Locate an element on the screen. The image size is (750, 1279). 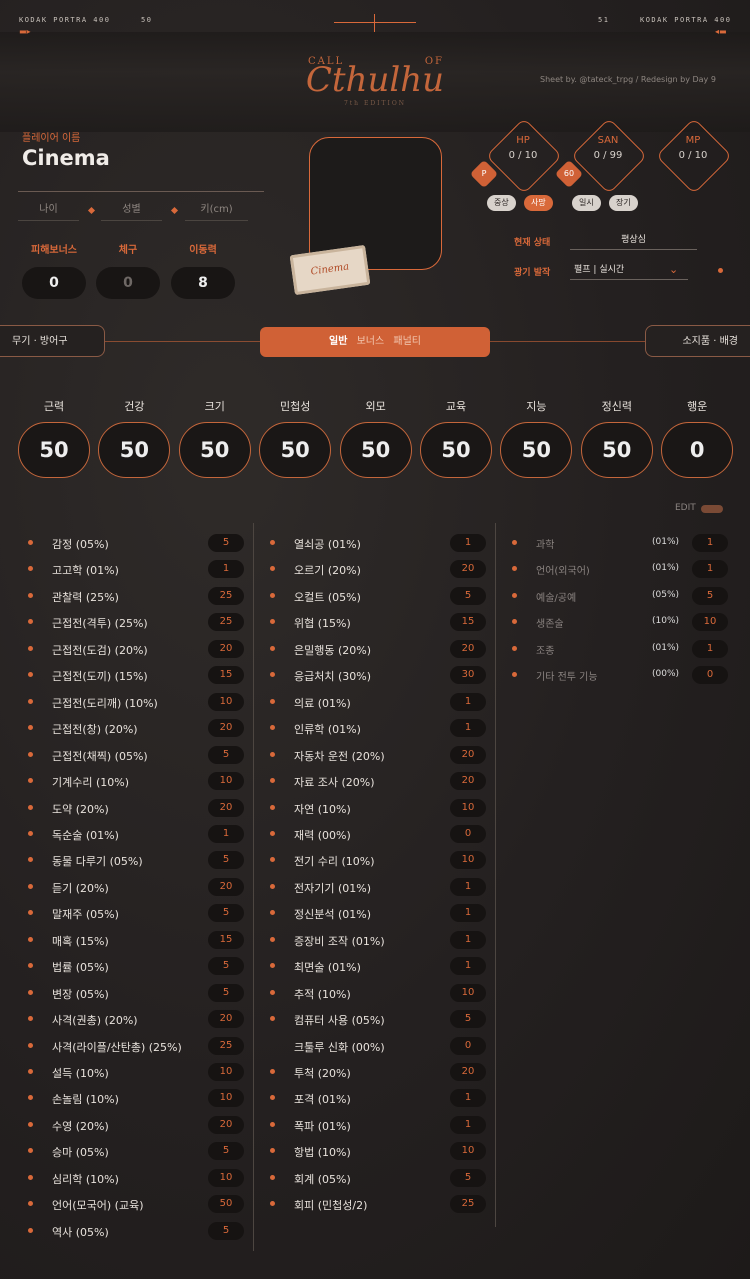
chip-temporary: 일시 is located at coordinates (586, 203).